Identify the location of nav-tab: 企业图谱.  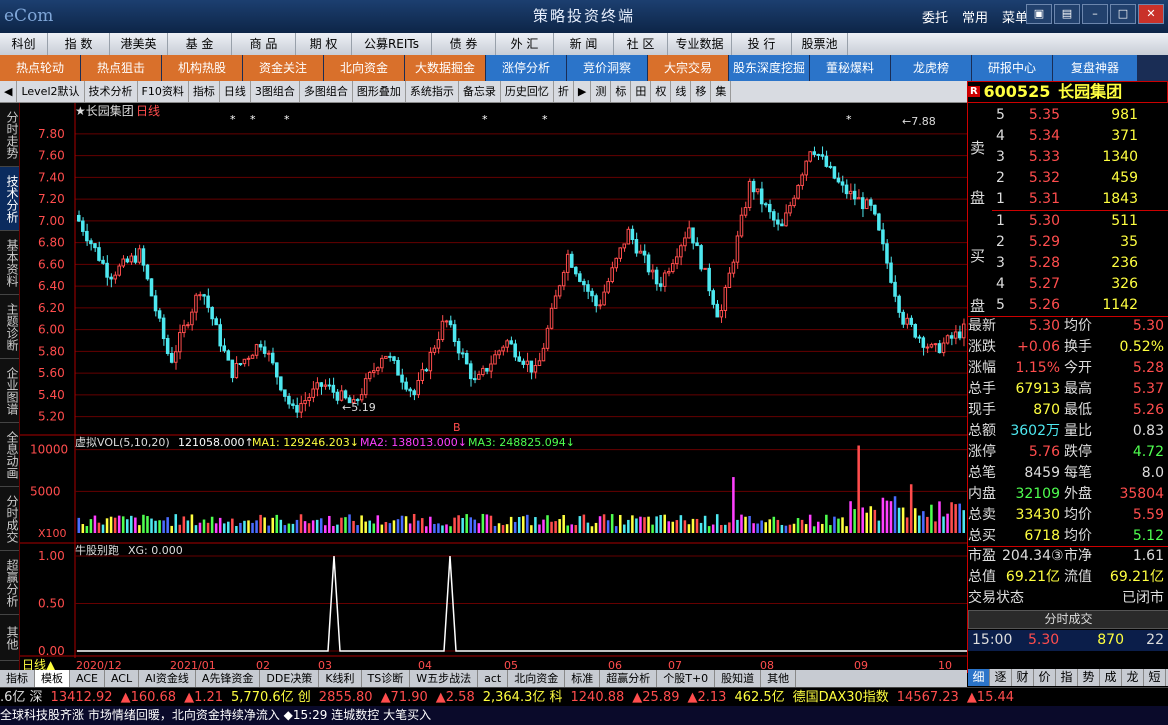
(9, 391).